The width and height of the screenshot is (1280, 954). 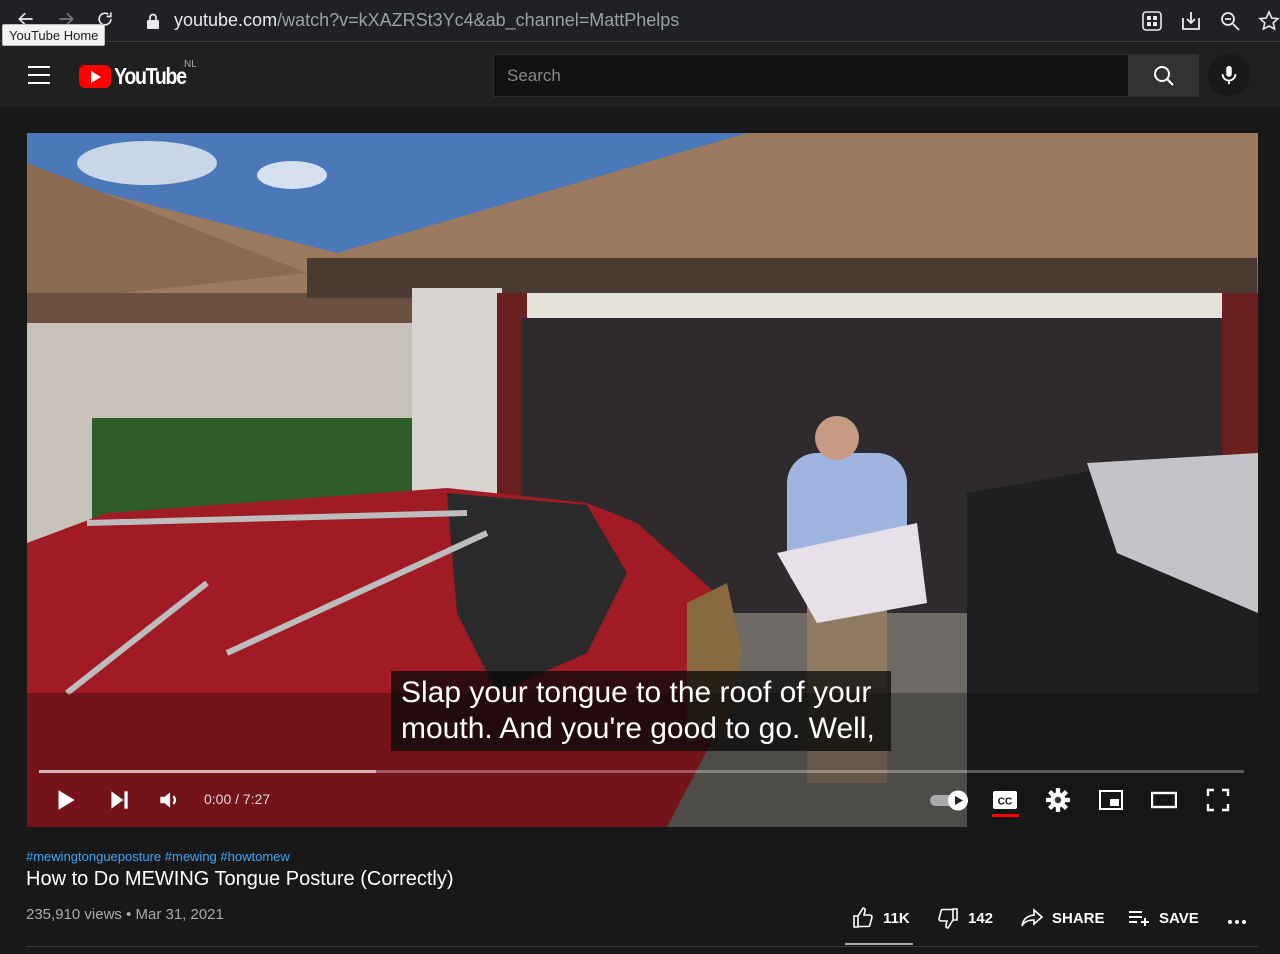 I want to click on autoplay-toggle, so click(x=950, y=800).